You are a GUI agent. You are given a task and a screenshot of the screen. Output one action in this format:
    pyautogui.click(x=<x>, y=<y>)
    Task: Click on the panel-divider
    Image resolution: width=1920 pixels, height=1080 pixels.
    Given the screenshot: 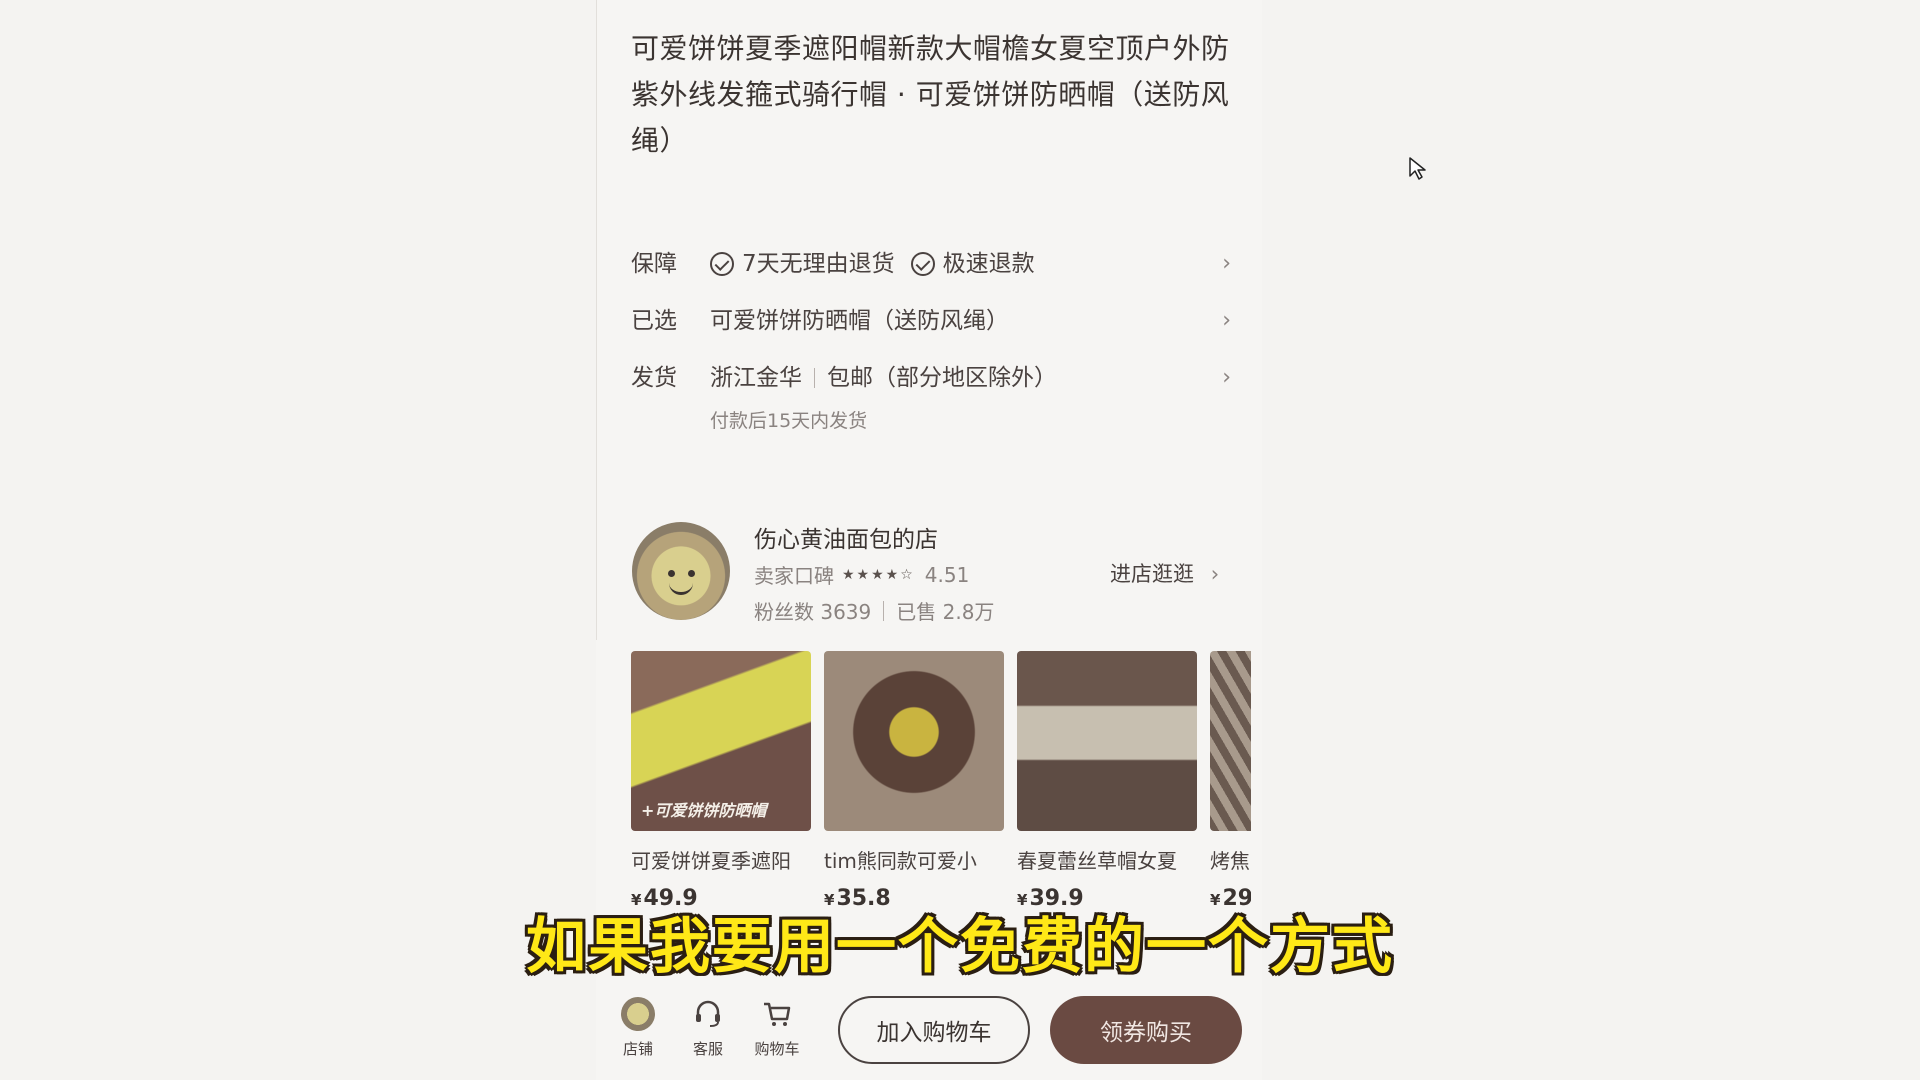 What is the action you would take?
    pyautogui.click(x=596, y=320)
    